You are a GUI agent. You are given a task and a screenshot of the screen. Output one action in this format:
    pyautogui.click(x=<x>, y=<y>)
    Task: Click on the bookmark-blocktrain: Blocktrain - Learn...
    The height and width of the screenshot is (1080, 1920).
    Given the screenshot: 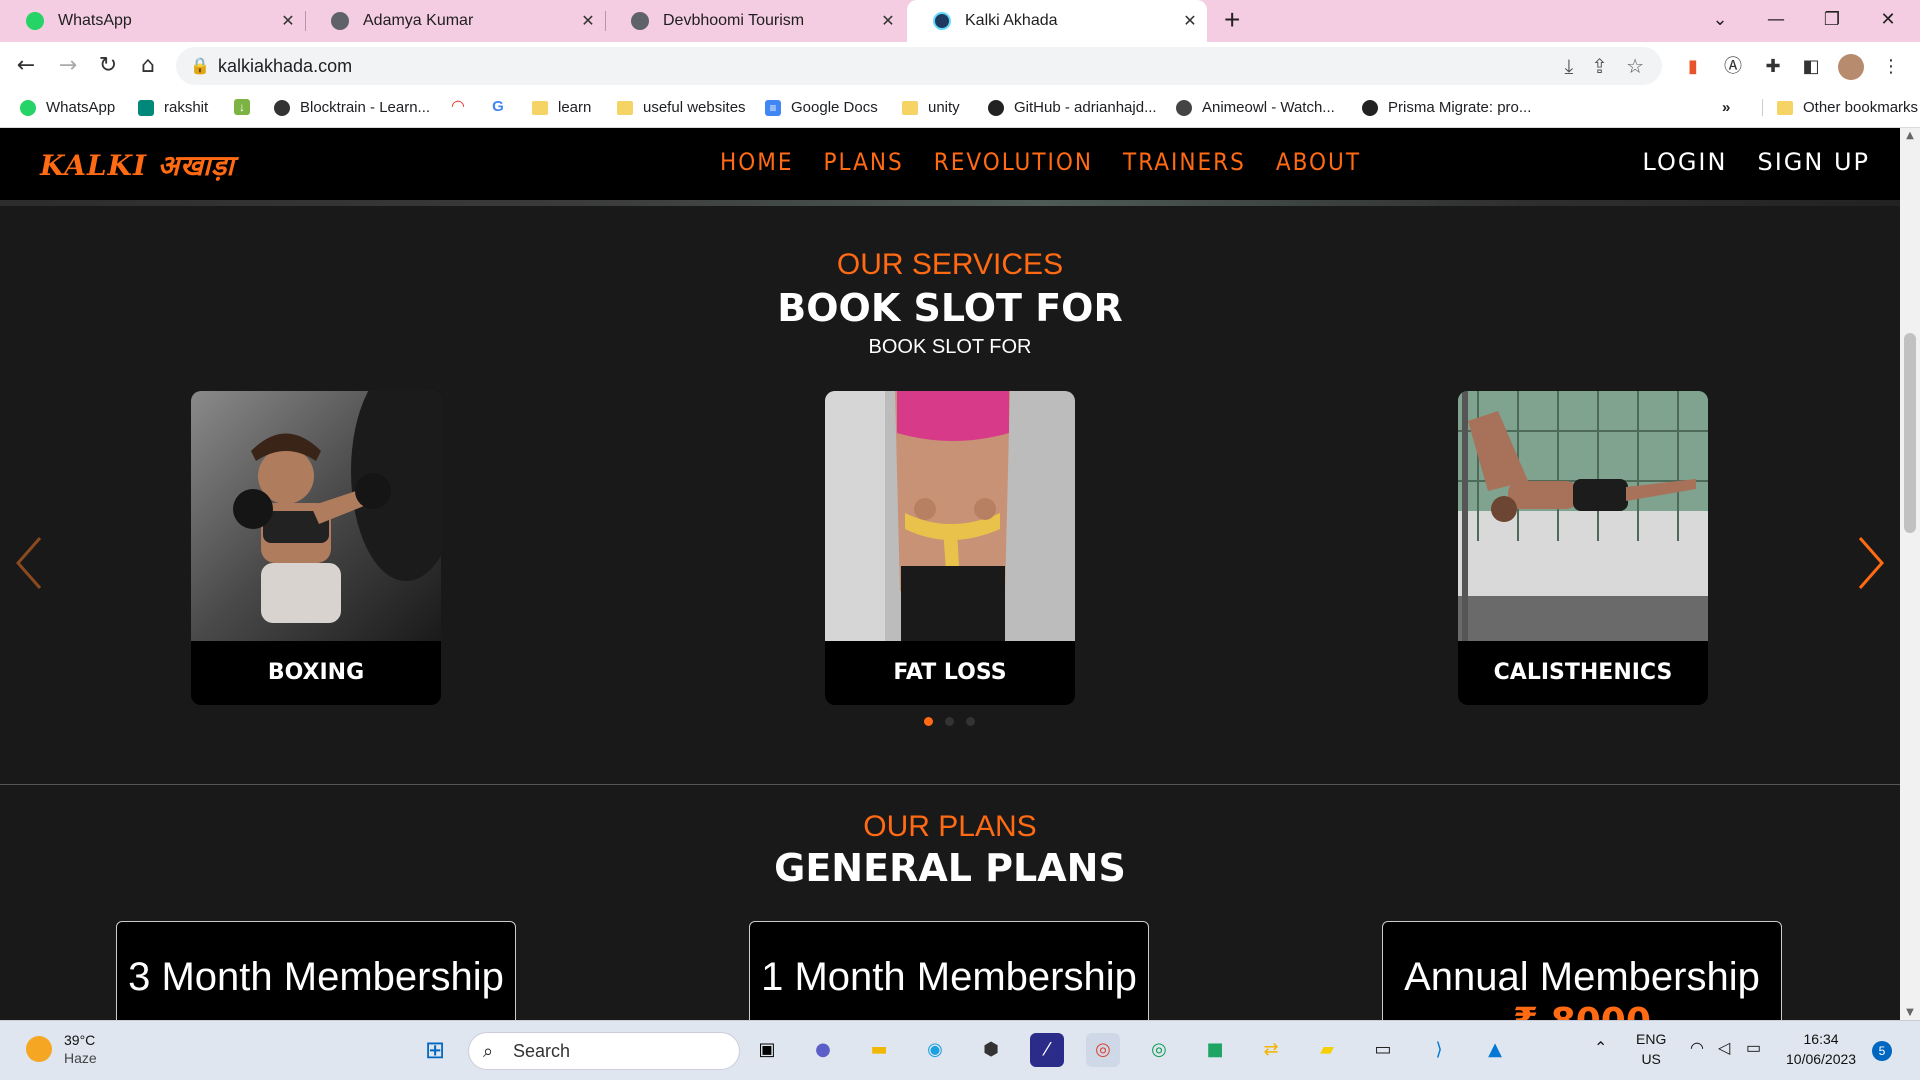 What is the action you would take?
    pyautogui.click(x=352, y=107)
    